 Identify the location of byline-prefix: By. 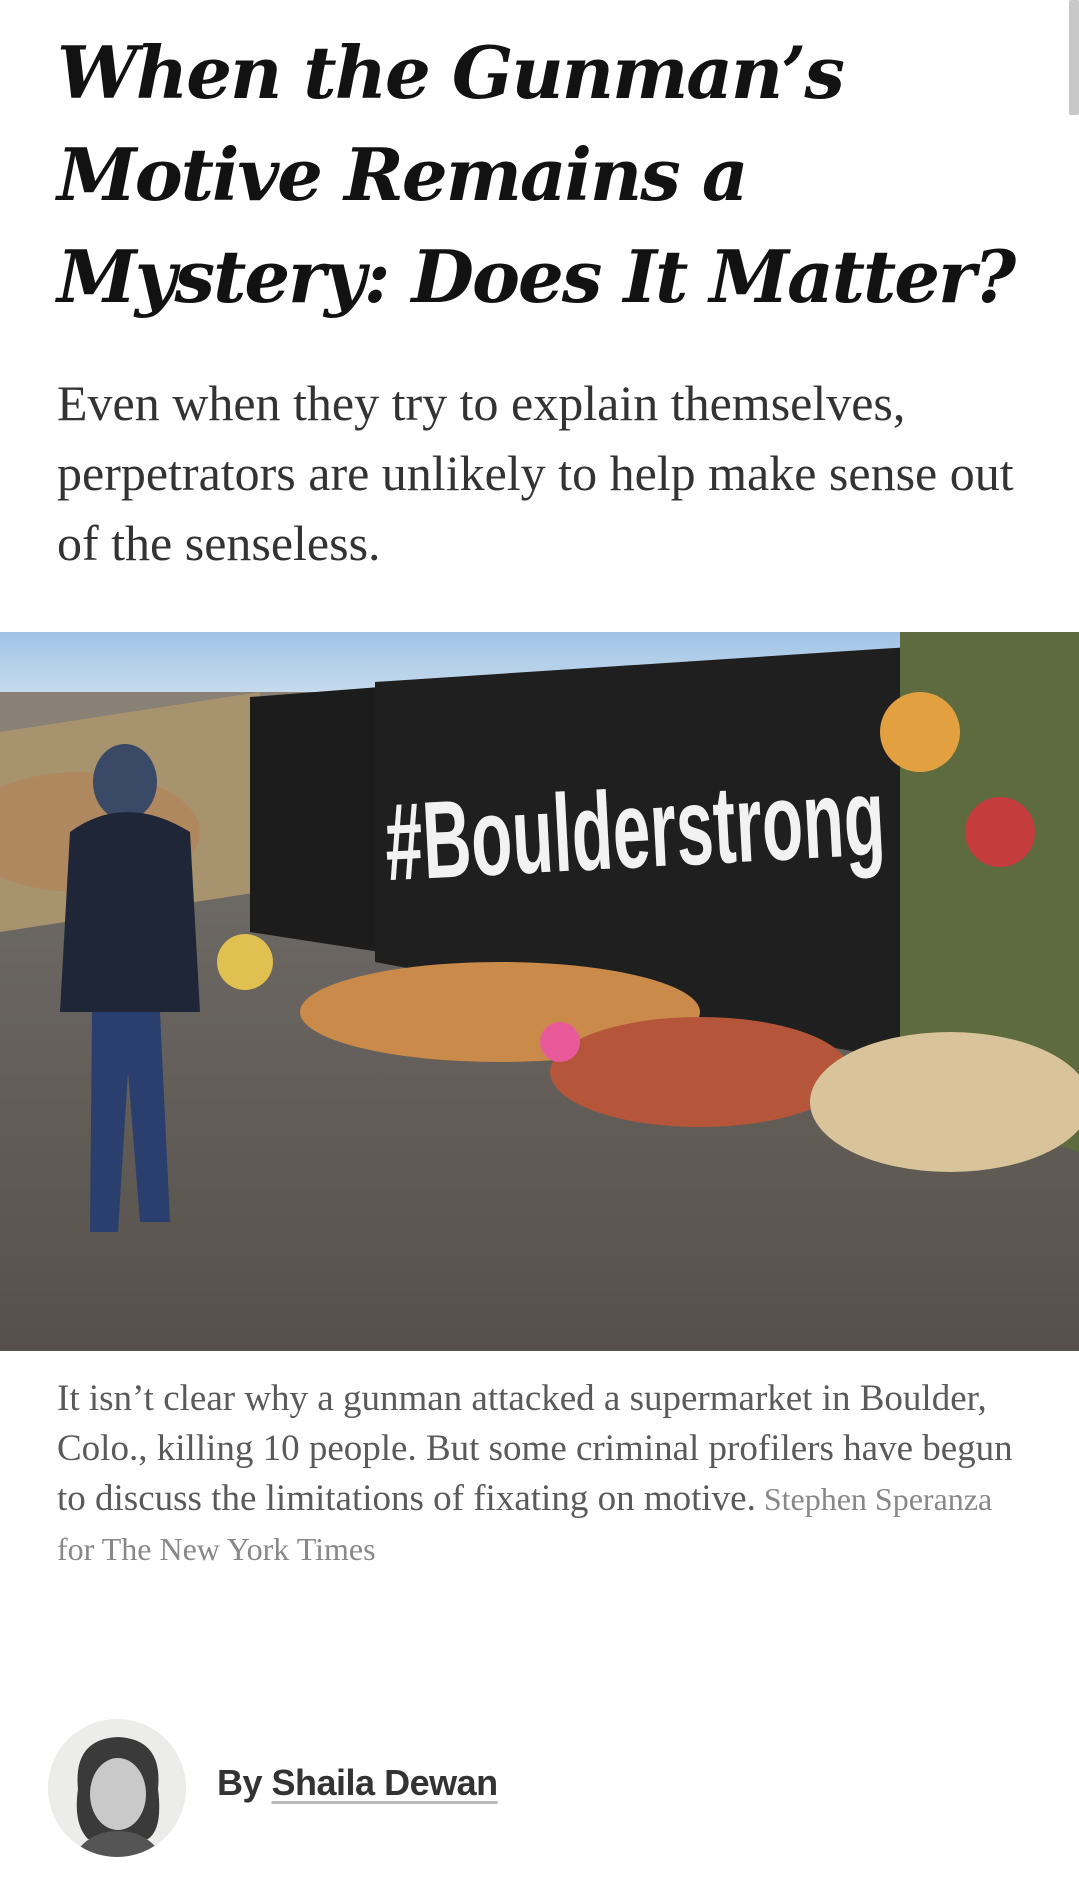
(244, 1782).